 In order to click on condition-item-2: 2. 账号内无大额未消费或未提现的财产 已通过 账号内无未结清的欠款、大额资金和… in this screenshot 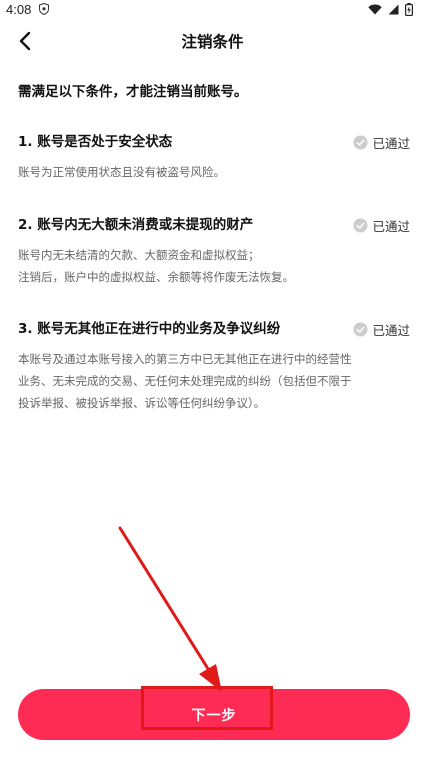, I will do `click(214, 251)`.